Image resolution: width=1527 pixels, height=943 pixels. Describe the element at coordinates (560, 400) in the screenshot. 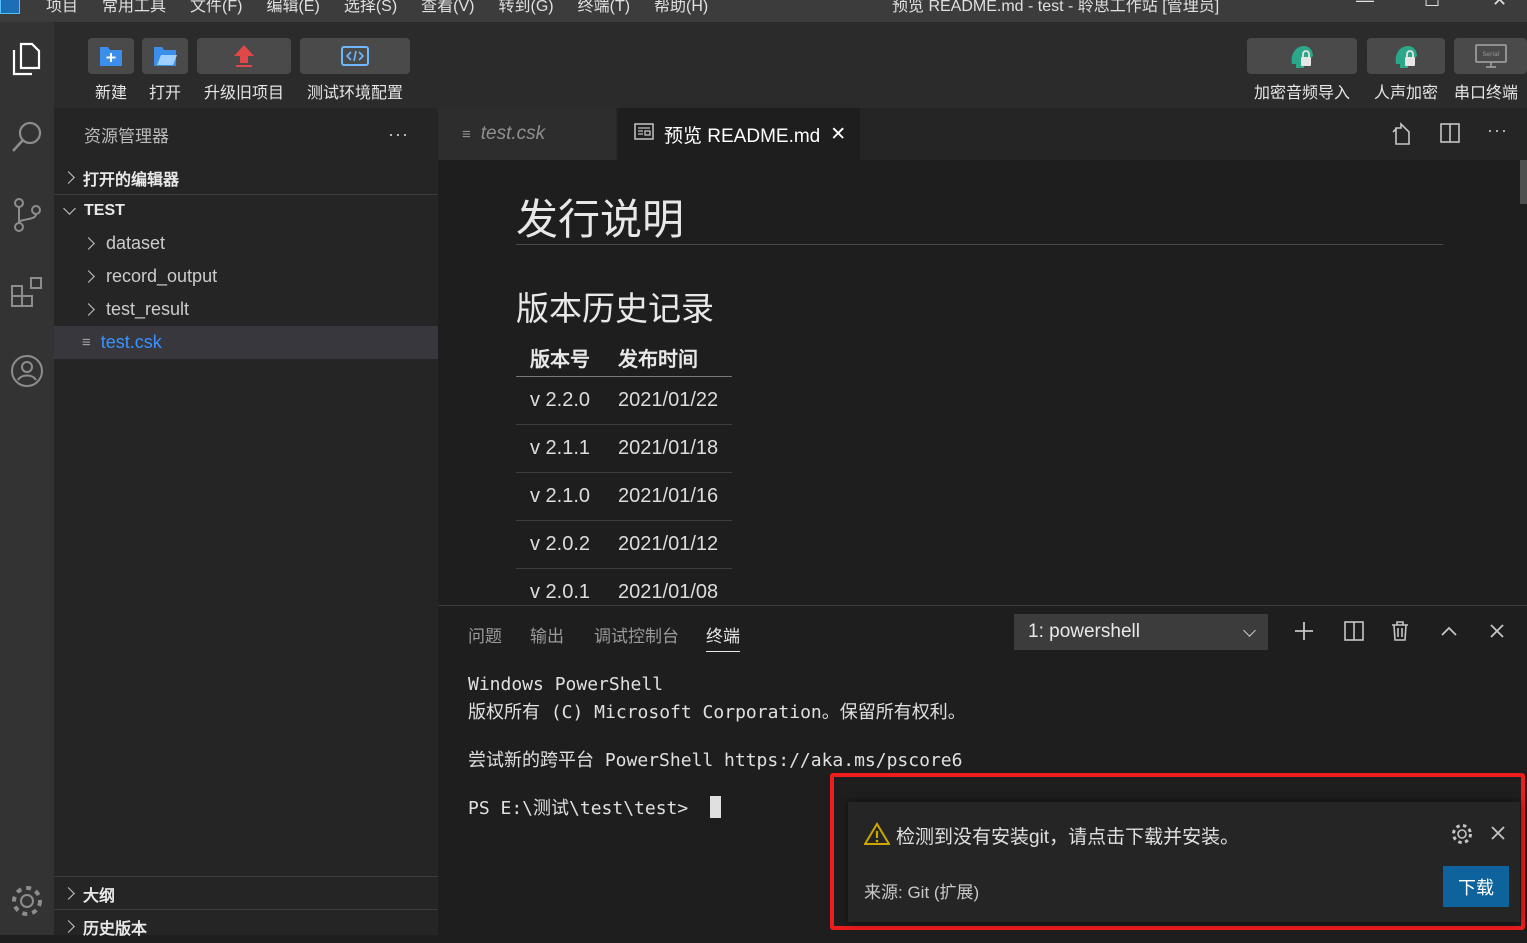

I see `table-cell-version: v 2.2.0` at that location.